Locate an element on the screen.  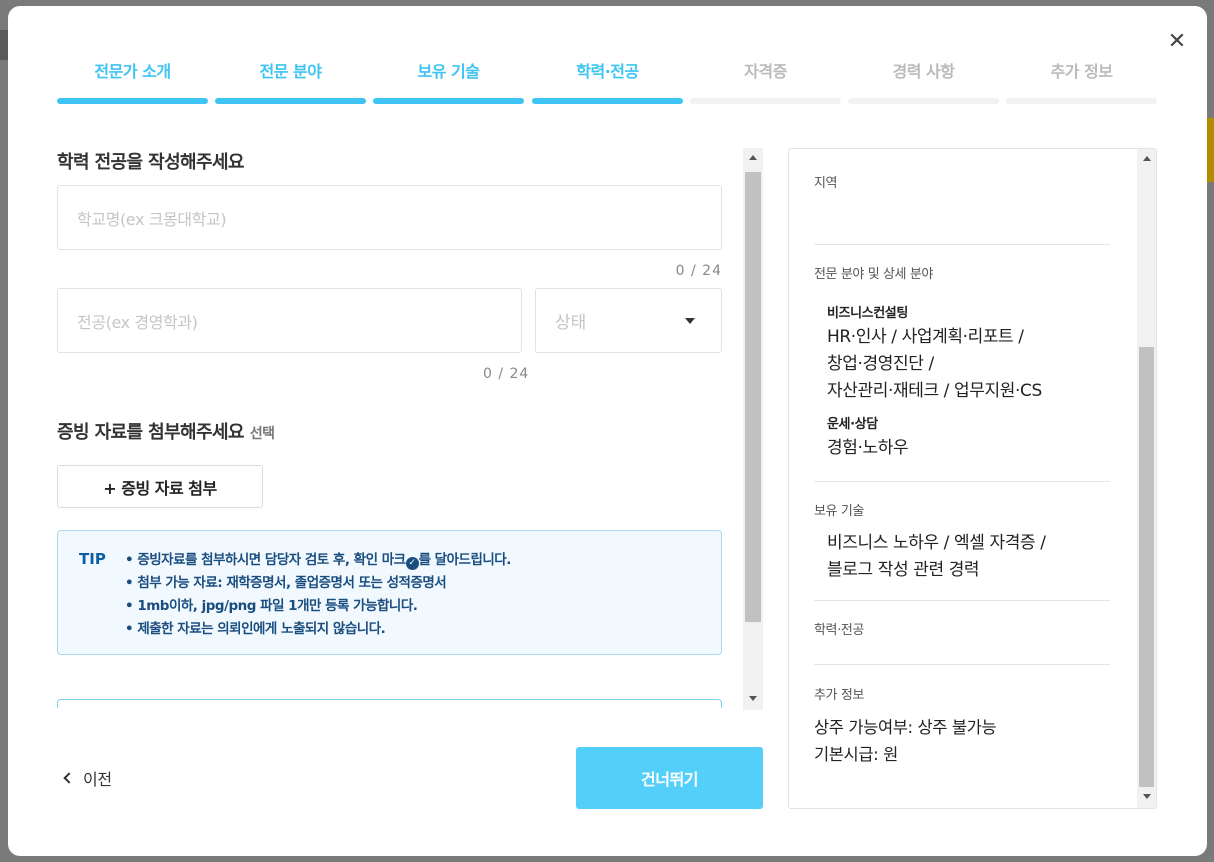
step-certificate: 자격증 is located at coordinates (765, 81).